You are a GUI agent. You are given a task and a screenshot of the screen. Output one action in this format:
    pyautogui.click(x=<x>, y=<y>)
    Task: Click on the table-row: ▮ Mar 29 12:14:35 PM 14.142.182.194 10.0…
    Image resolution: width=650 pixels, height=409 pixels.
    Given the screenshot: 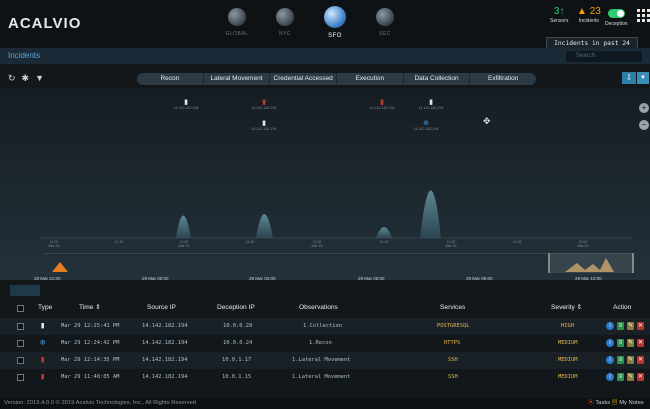 What is the action you would take?
    pyautogui.click(x=325, y=360)
    